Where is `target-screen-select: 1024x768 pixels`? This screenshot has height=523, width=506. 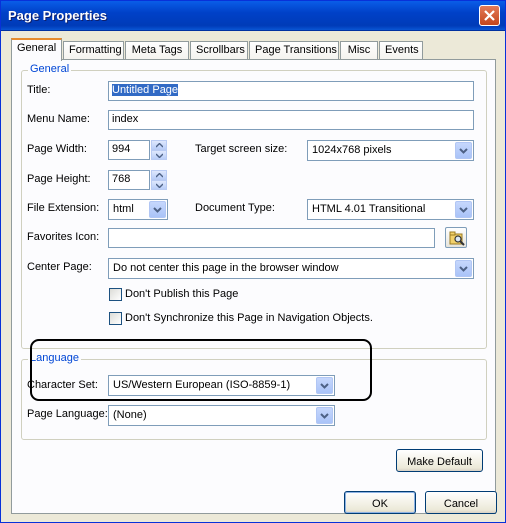 target-screen-select: 1024x768 pixels is located at coordinates (390, 150).